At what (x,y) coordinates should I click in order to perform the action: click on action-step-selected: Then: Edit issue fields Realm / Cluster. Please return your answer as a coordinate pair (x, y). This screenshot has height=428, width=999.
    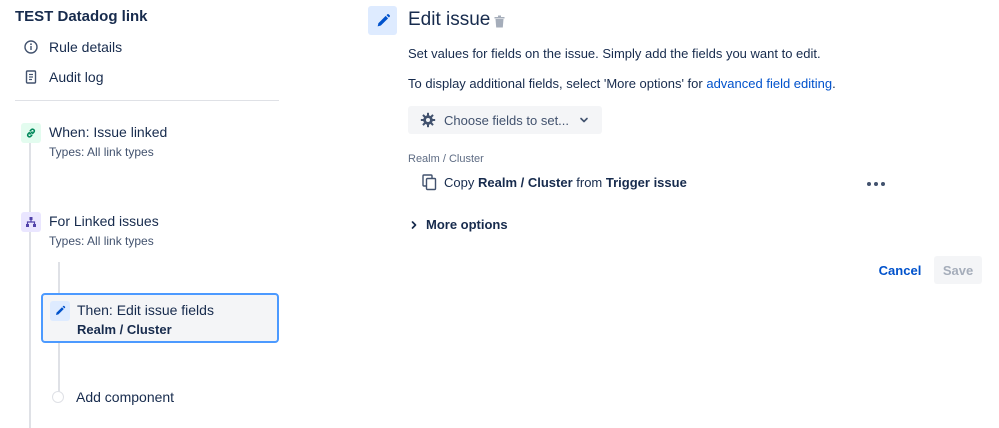
    Looking at the image, I should click on (160, 318).